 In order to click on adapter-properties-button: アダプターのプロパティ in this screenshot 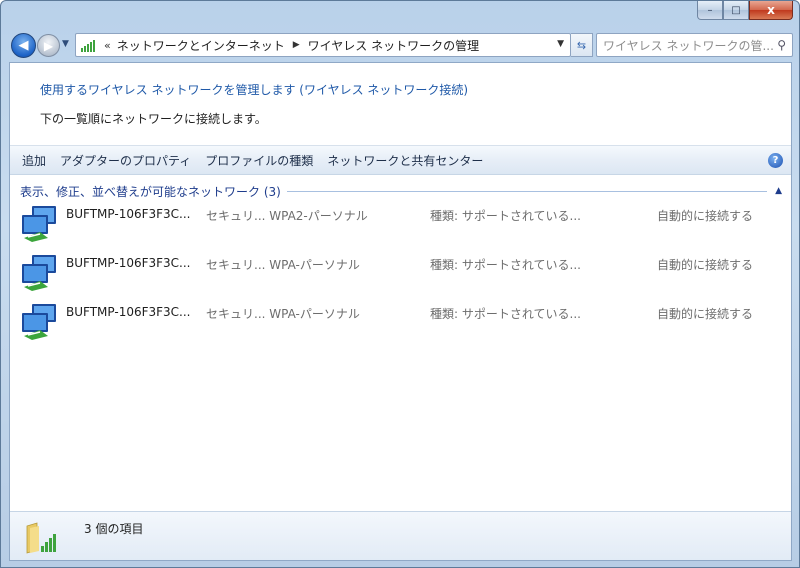, I will do `click(125, 160)`.